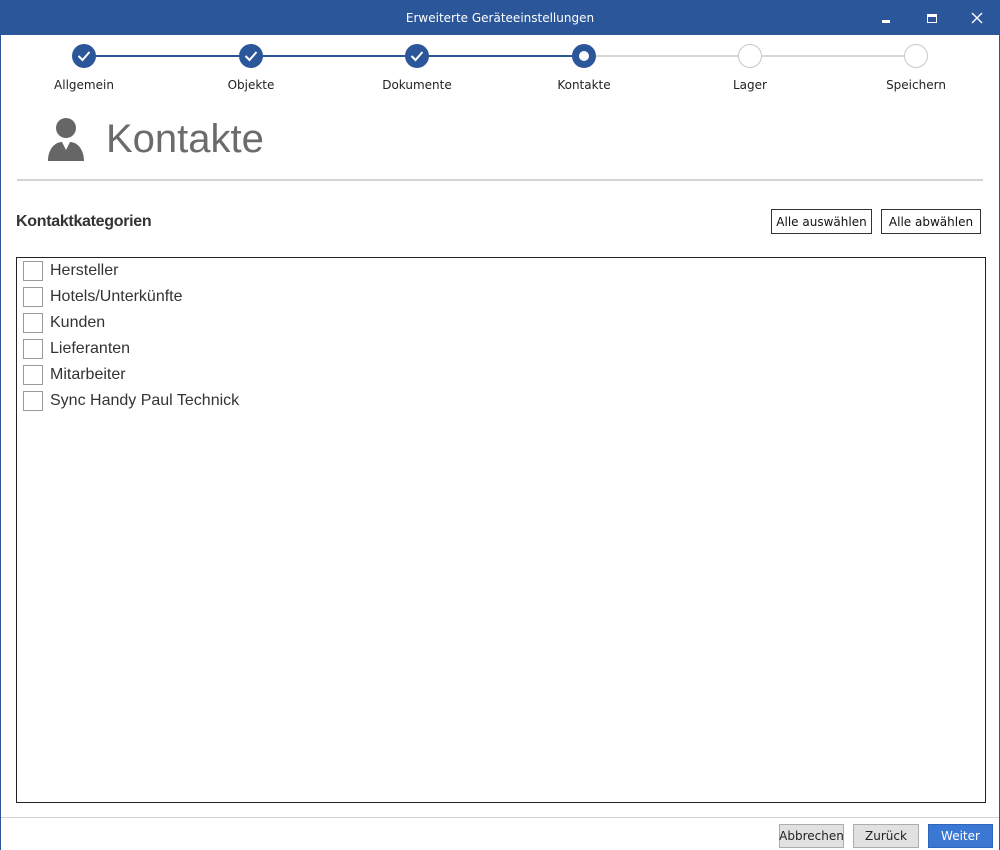 This screenshot has height=850, width=1000. I want to click on minimize-button, so click(886, 18).